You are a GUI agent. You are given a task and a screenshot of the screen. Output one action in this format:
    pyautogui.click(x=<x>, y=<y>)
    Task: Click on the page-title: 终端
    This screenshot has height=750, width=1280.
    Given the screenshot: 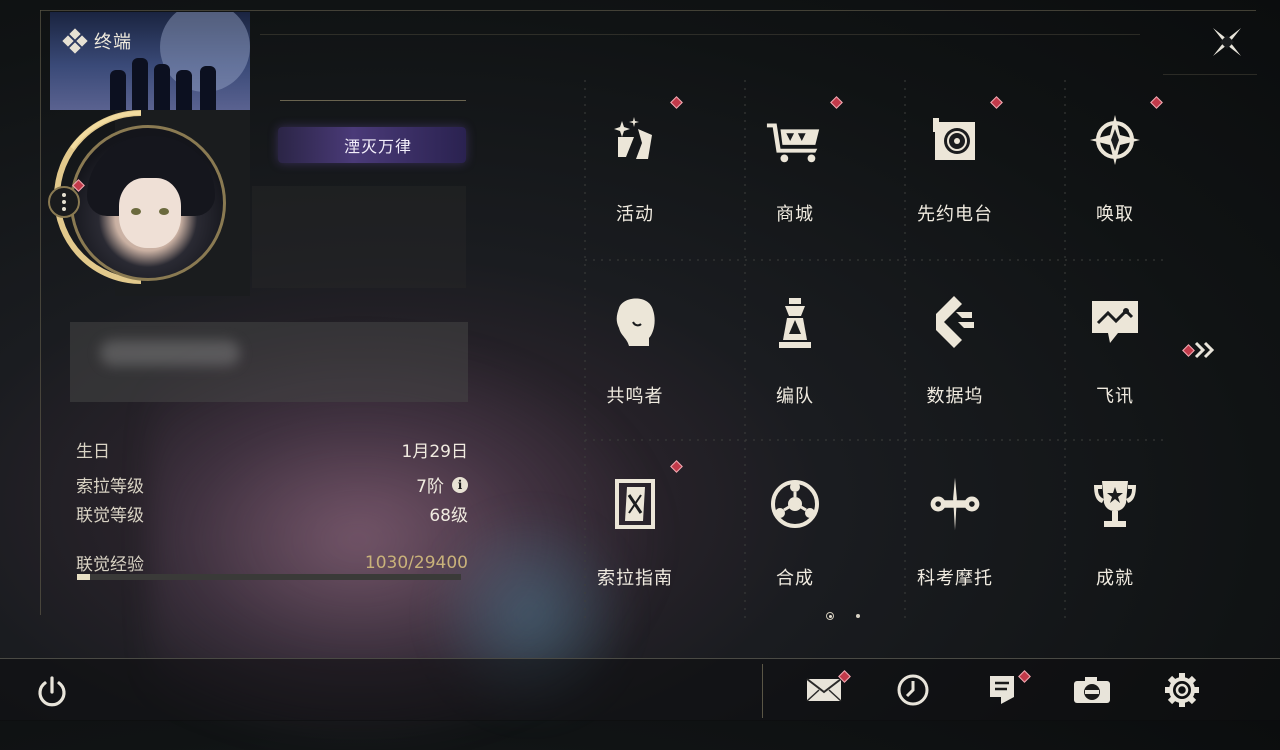 What is the action you would take?
    pyautogui.click(x=113, y=42)
    